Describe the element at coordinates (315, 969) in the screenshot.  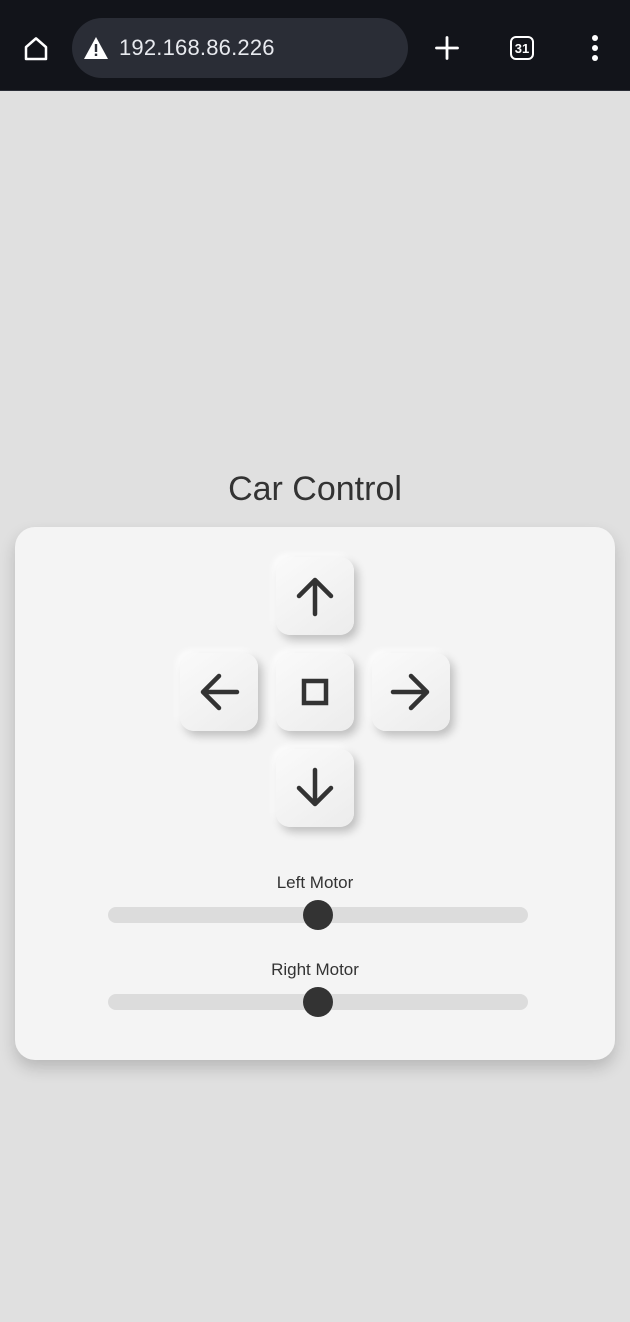
I see `right-motor-label: Right Motor` at that location.